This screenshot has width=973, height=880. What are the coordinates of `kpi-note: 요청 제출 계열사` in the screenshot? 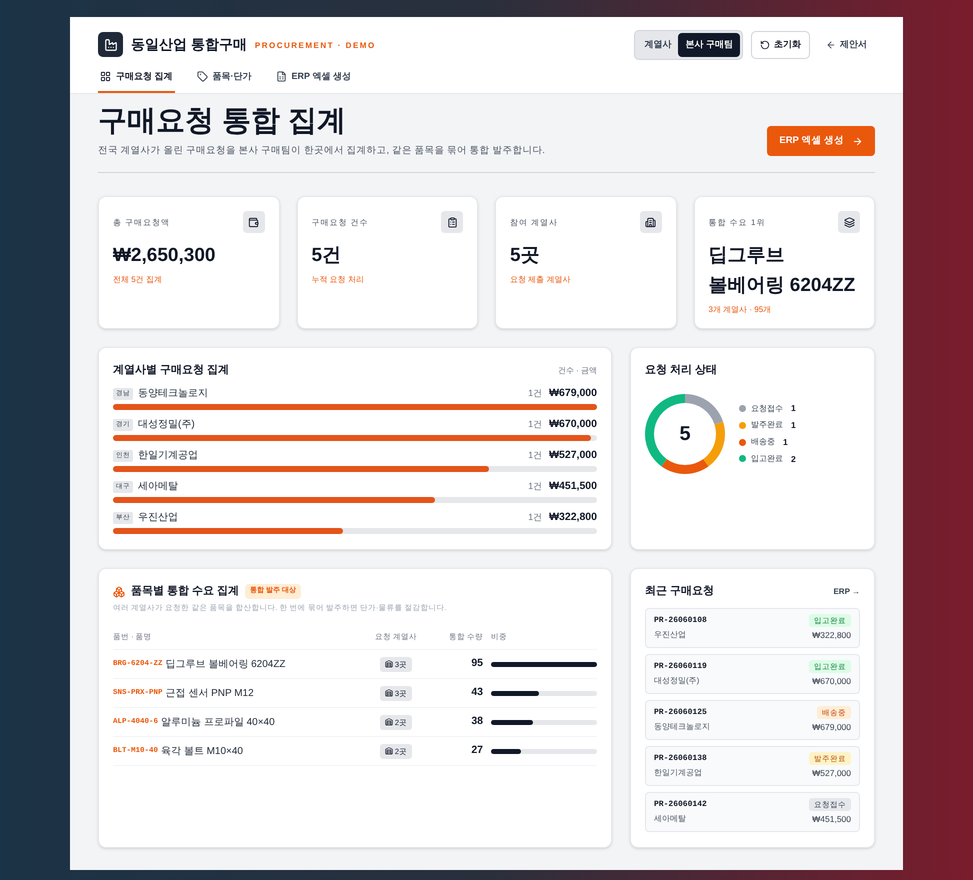 It's located at (541, 280).